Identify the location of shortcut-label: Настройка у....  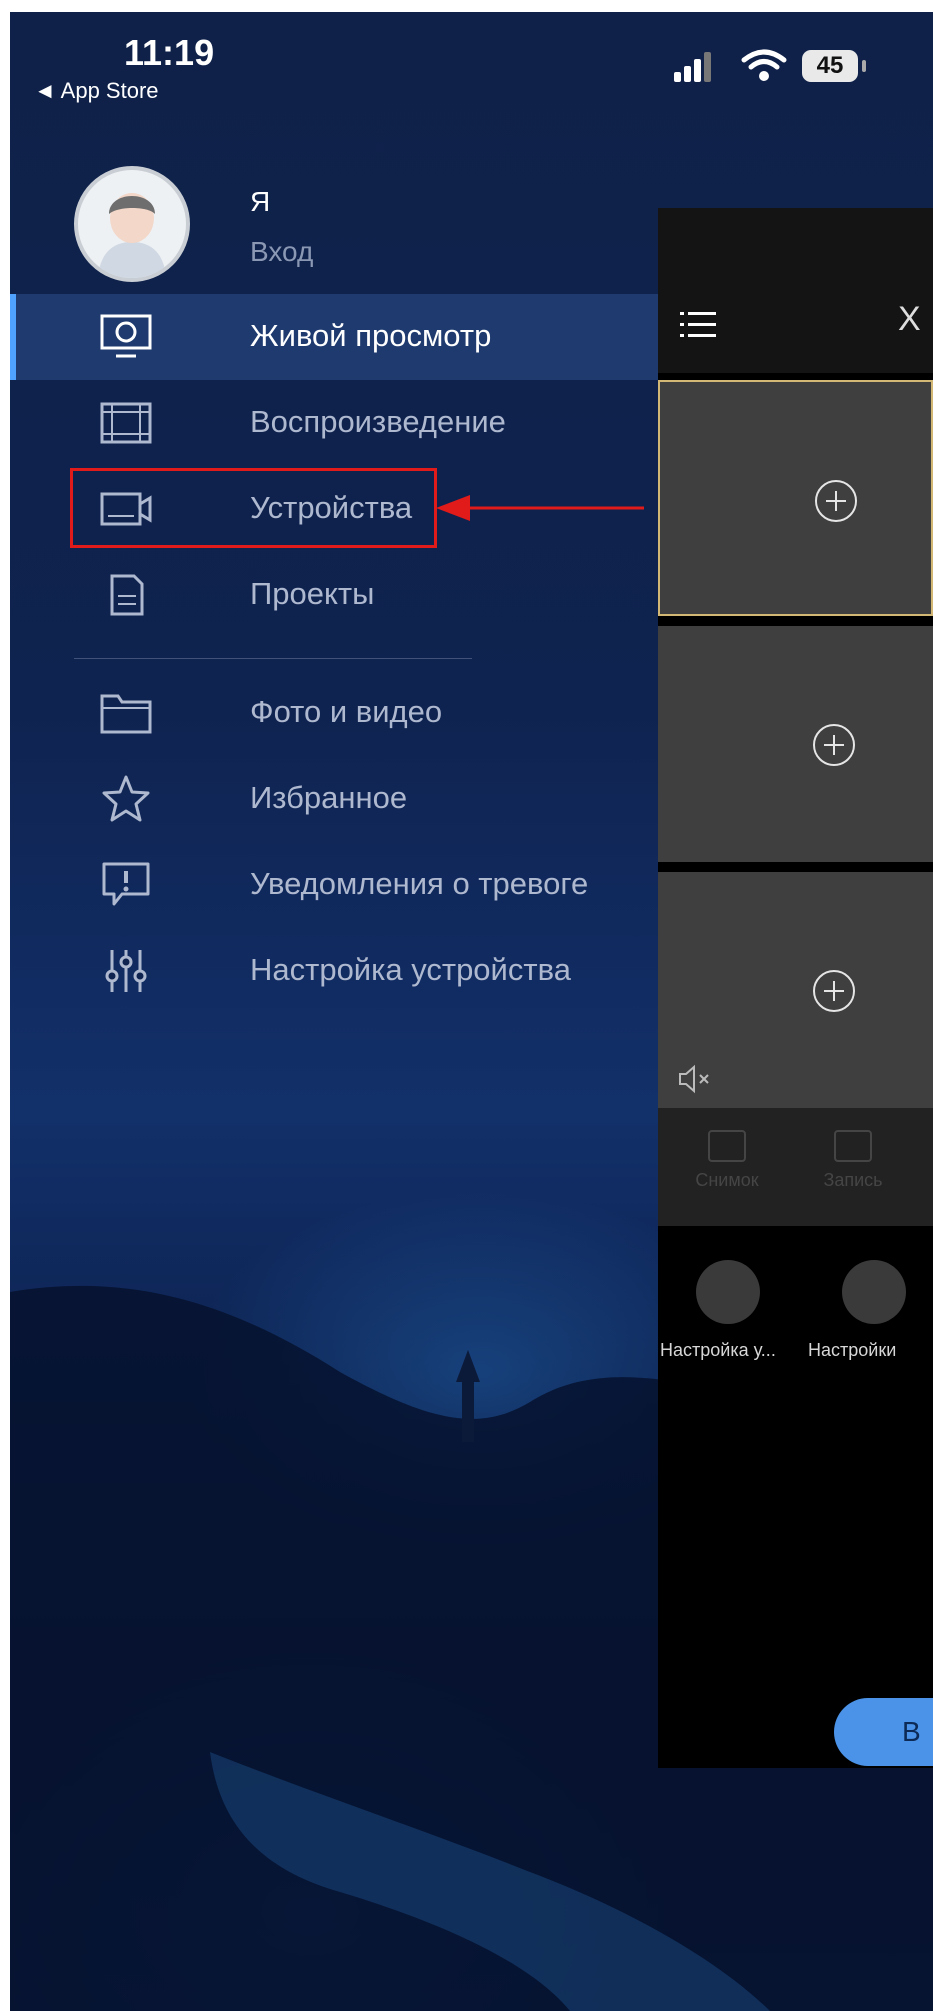
(718, 1350).